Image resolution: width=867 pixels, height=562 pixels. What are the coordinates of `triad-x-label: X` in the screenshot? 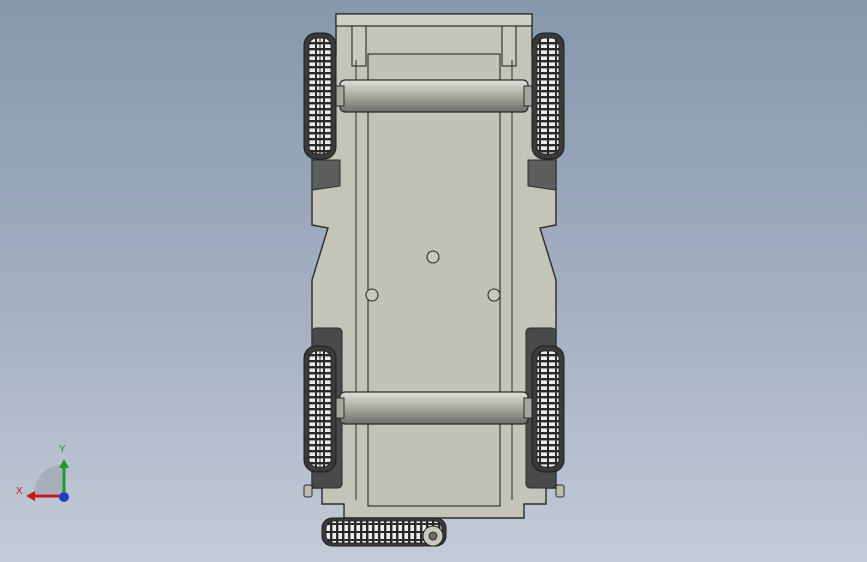 It's located at (19, 491).